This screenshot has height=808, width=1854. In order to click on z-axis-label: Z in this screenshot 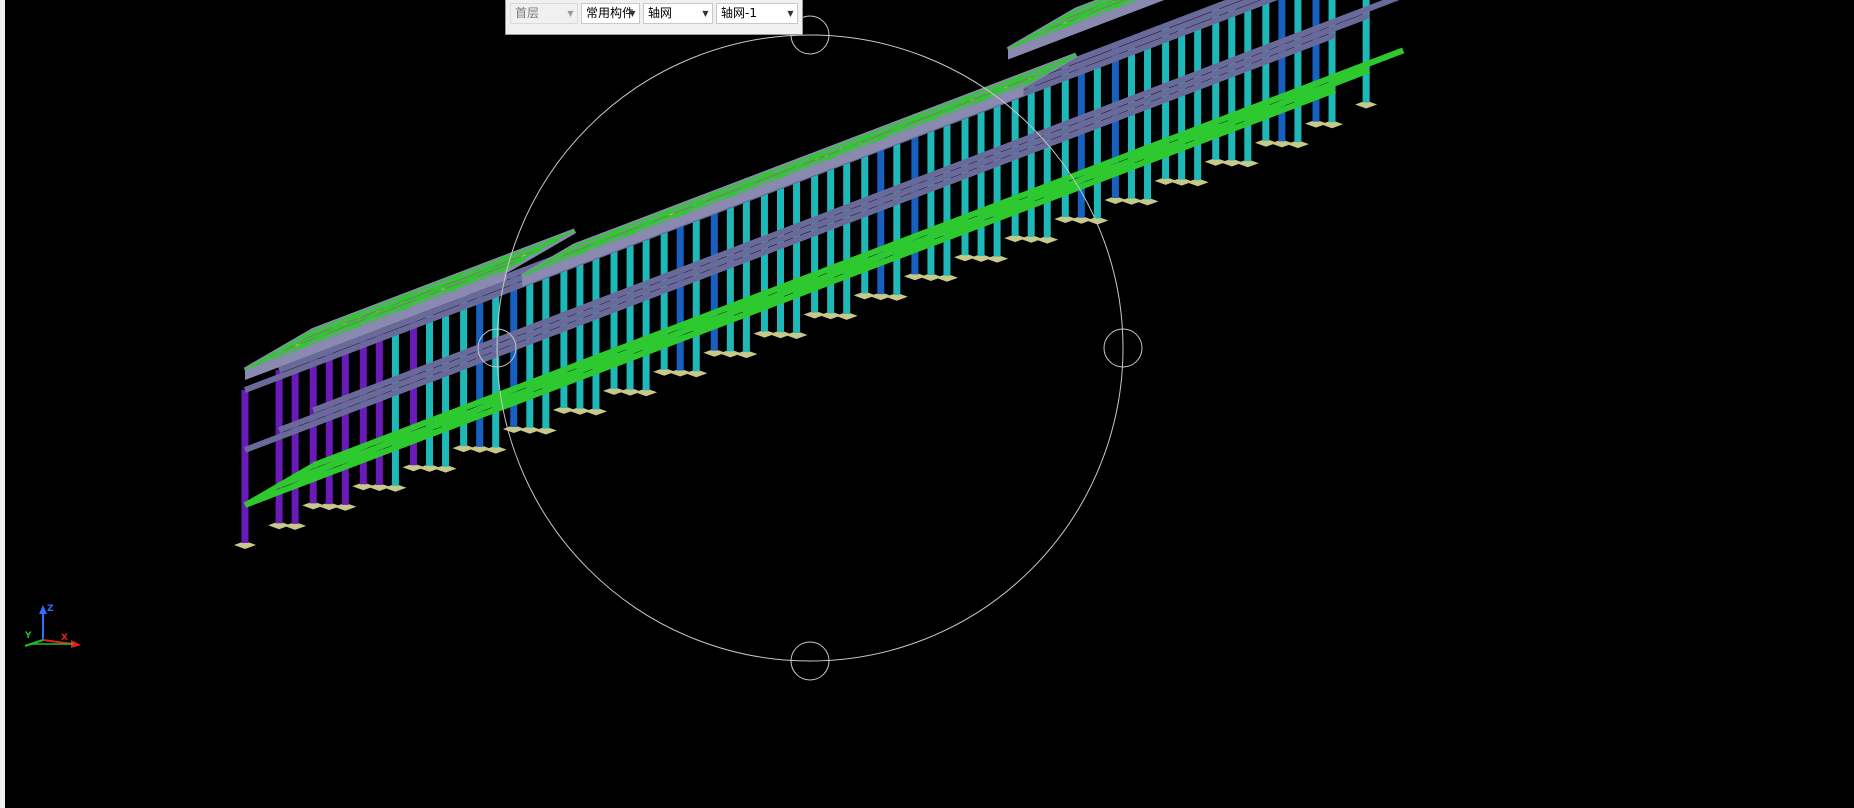, I will do `click(50, 609)`.